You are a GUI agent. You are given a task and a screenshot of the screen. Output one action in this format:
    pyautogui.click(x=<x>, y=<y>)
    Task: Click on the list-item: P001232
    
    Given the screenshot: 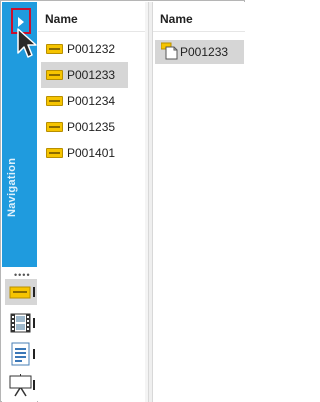 What is the action you would take?
    pyautogui.click(x=84, y=49)
    